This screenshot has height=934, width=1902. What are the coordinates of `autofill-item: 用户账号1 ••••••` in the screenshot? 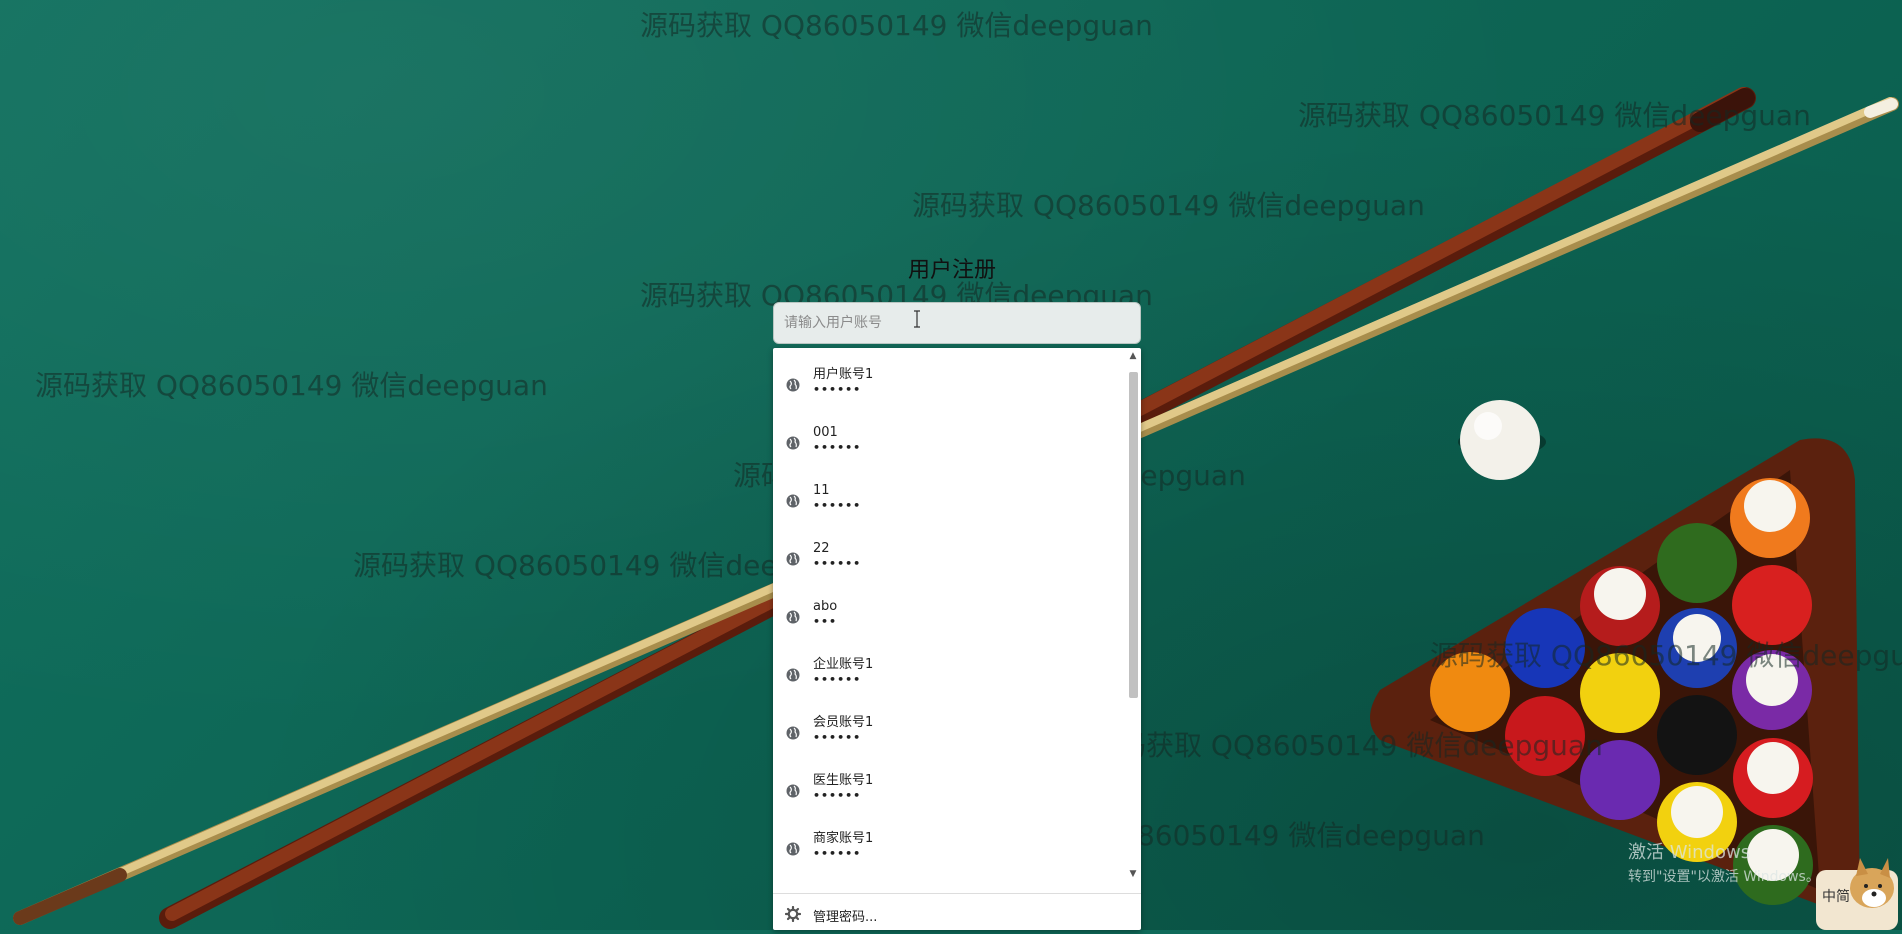 It's located at (949, 385).